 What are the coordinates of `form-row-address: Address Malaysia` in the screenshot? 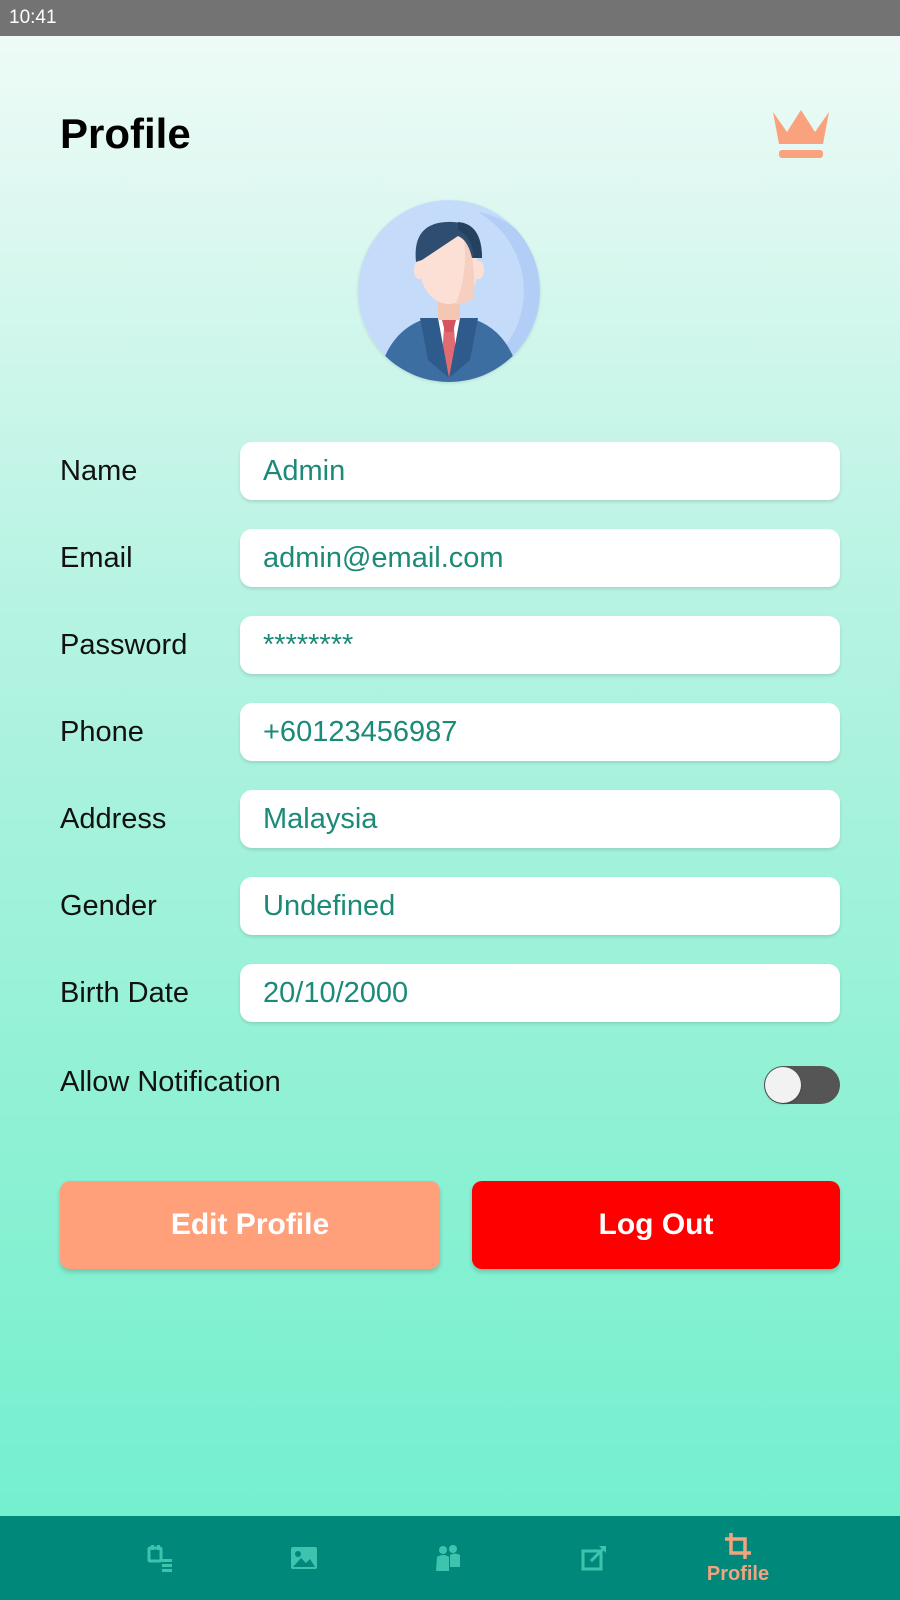 It's located at (450, 819).